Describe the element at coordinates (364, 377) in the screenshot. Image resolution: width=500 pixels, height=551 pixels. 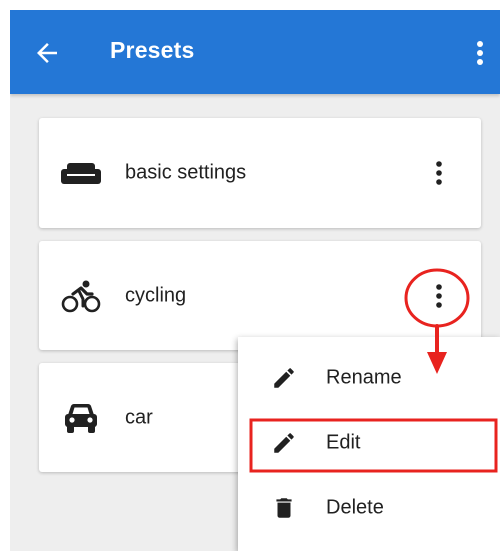
I see `menu-item-label: Rename` at that location.